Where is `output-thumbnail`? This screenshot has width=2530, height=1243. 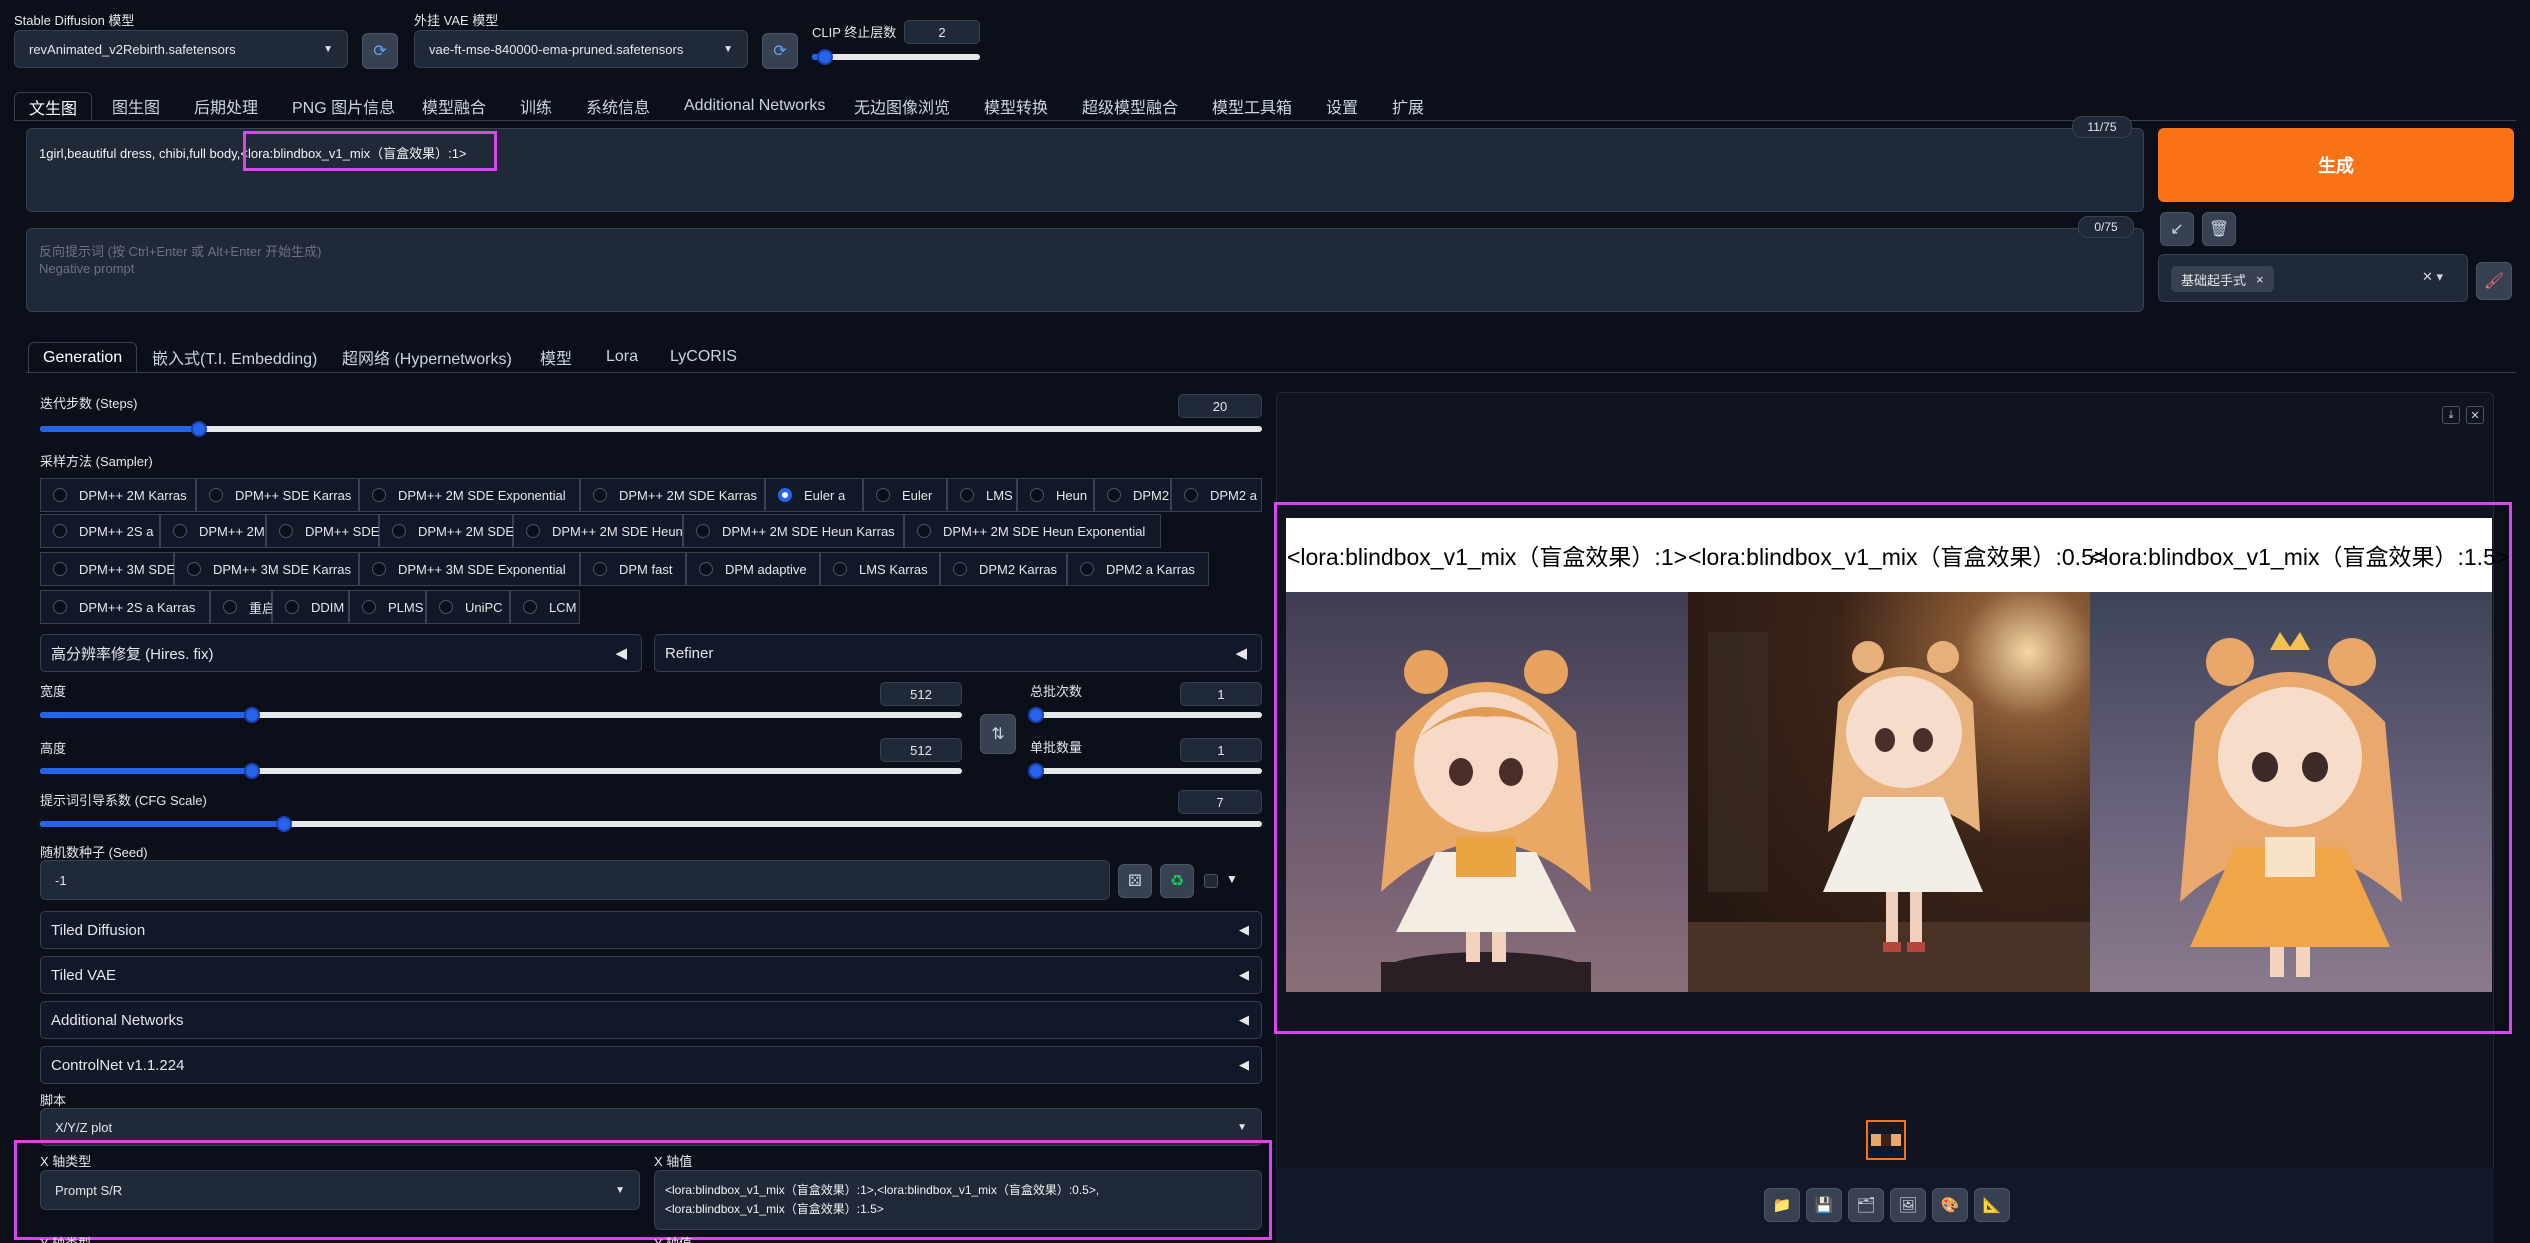
output-thumbnail is located at coordinates (1886, 1140).